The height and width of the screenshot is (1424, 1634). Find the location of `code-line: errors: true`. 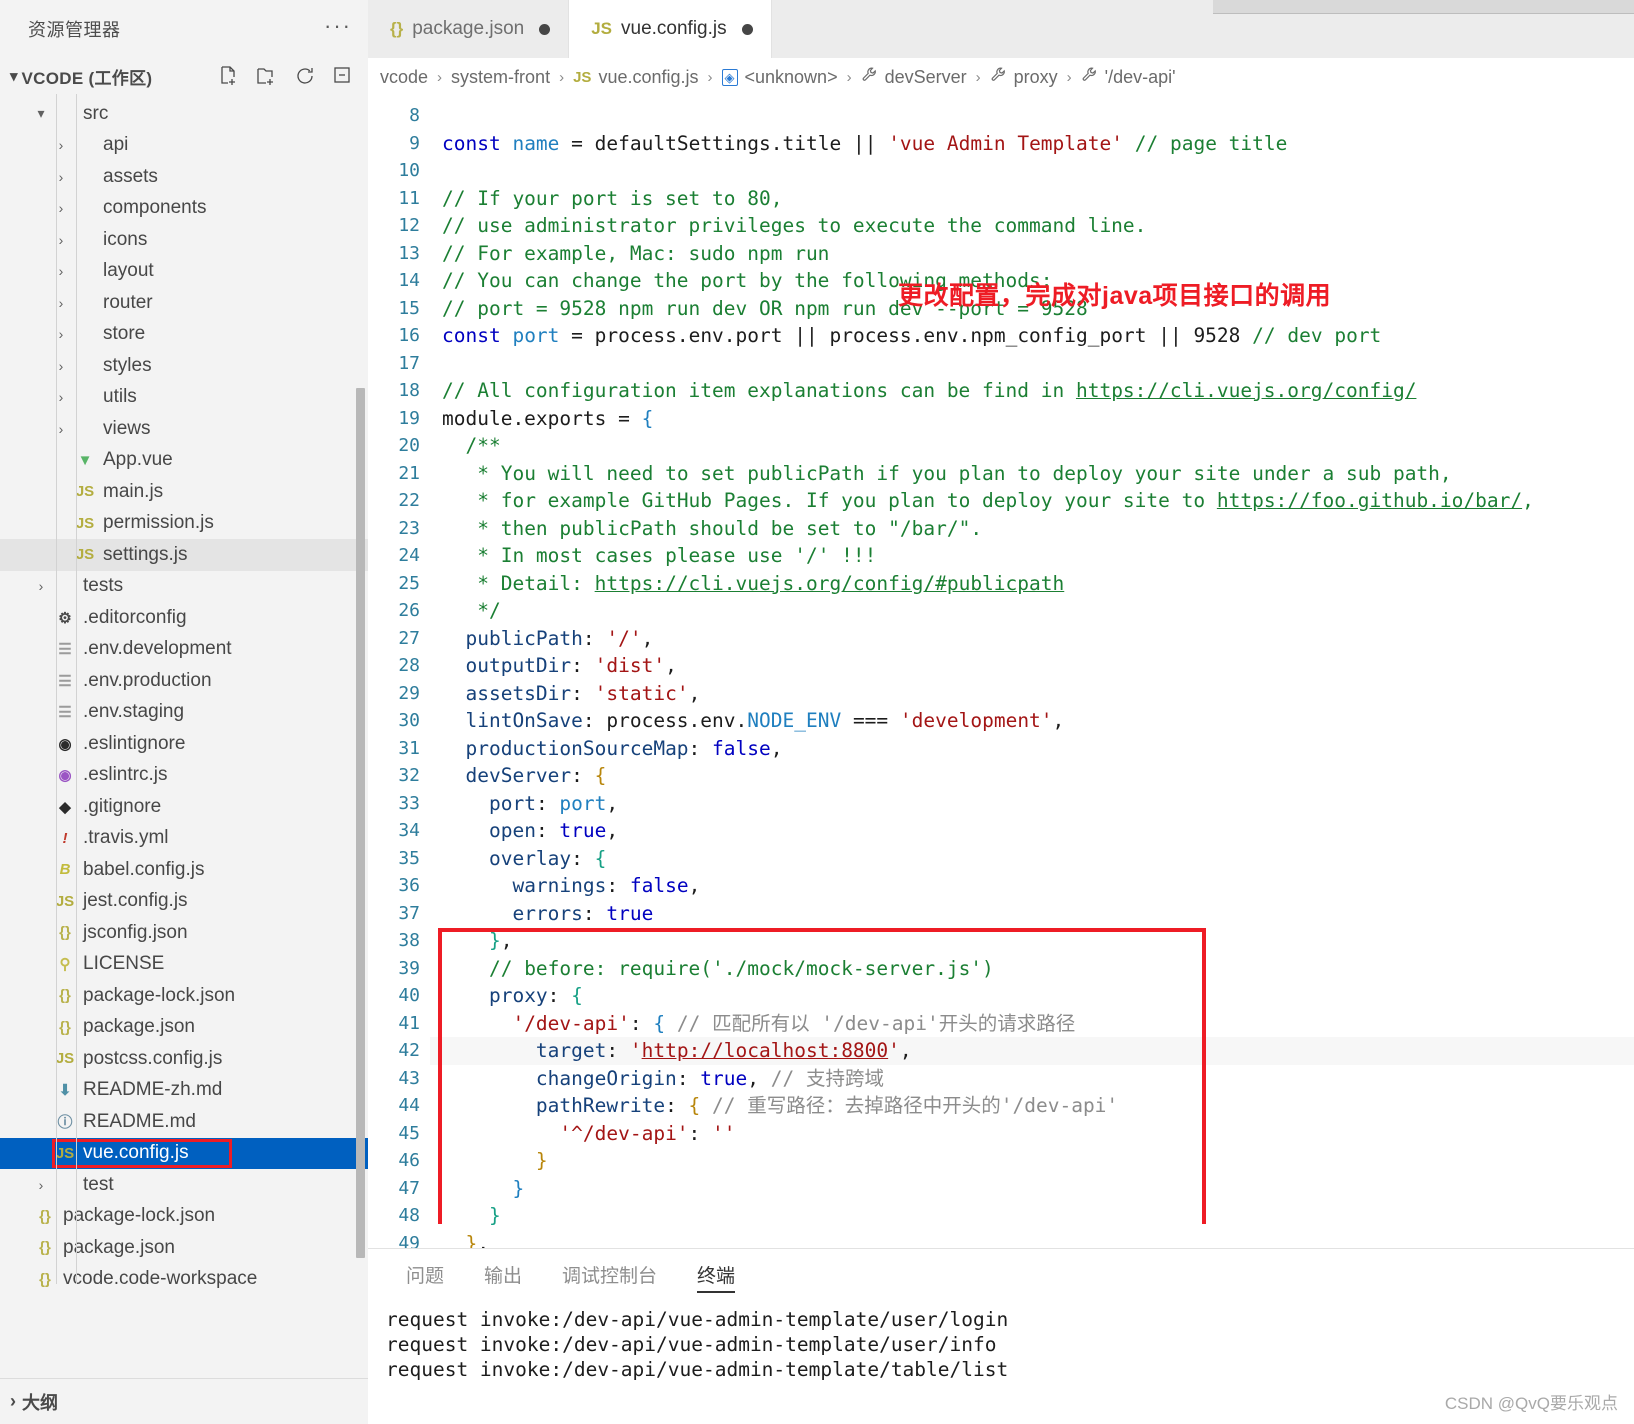

code-line: errors: true is located at coordinates (1032, 914).